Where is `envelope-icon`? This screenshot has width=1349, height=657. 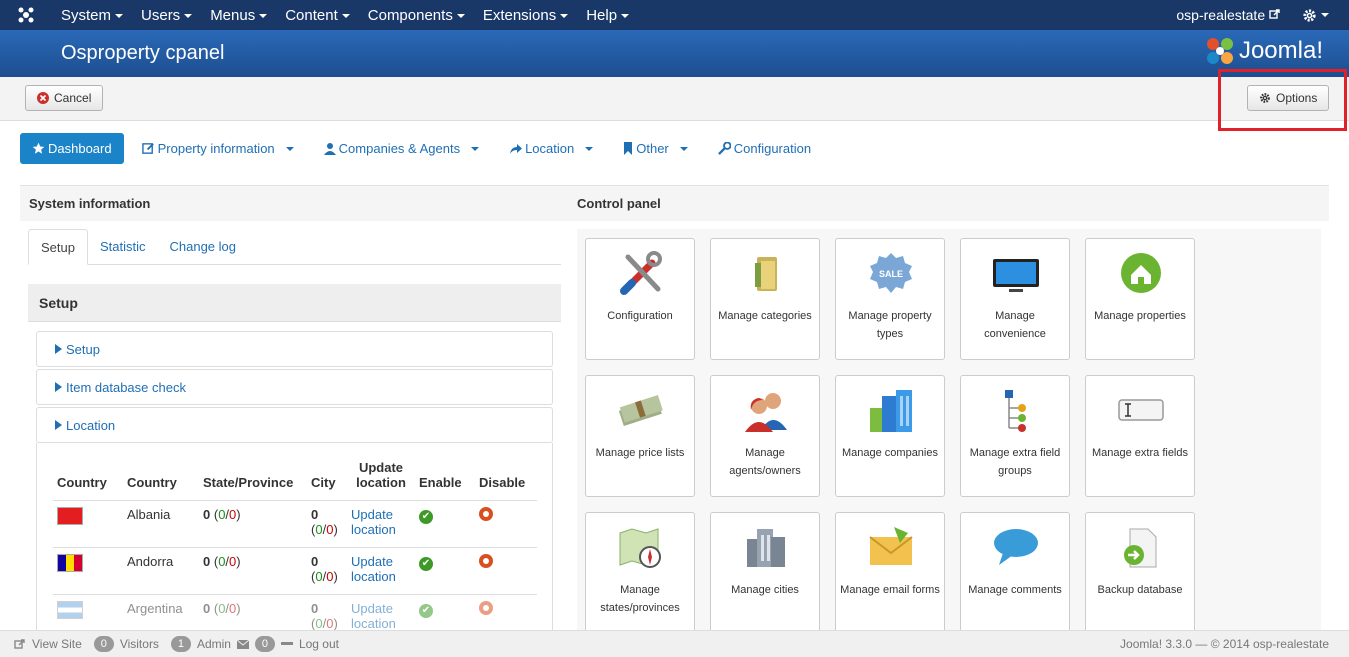
envelope-icon is located at coordinates (242, 644).